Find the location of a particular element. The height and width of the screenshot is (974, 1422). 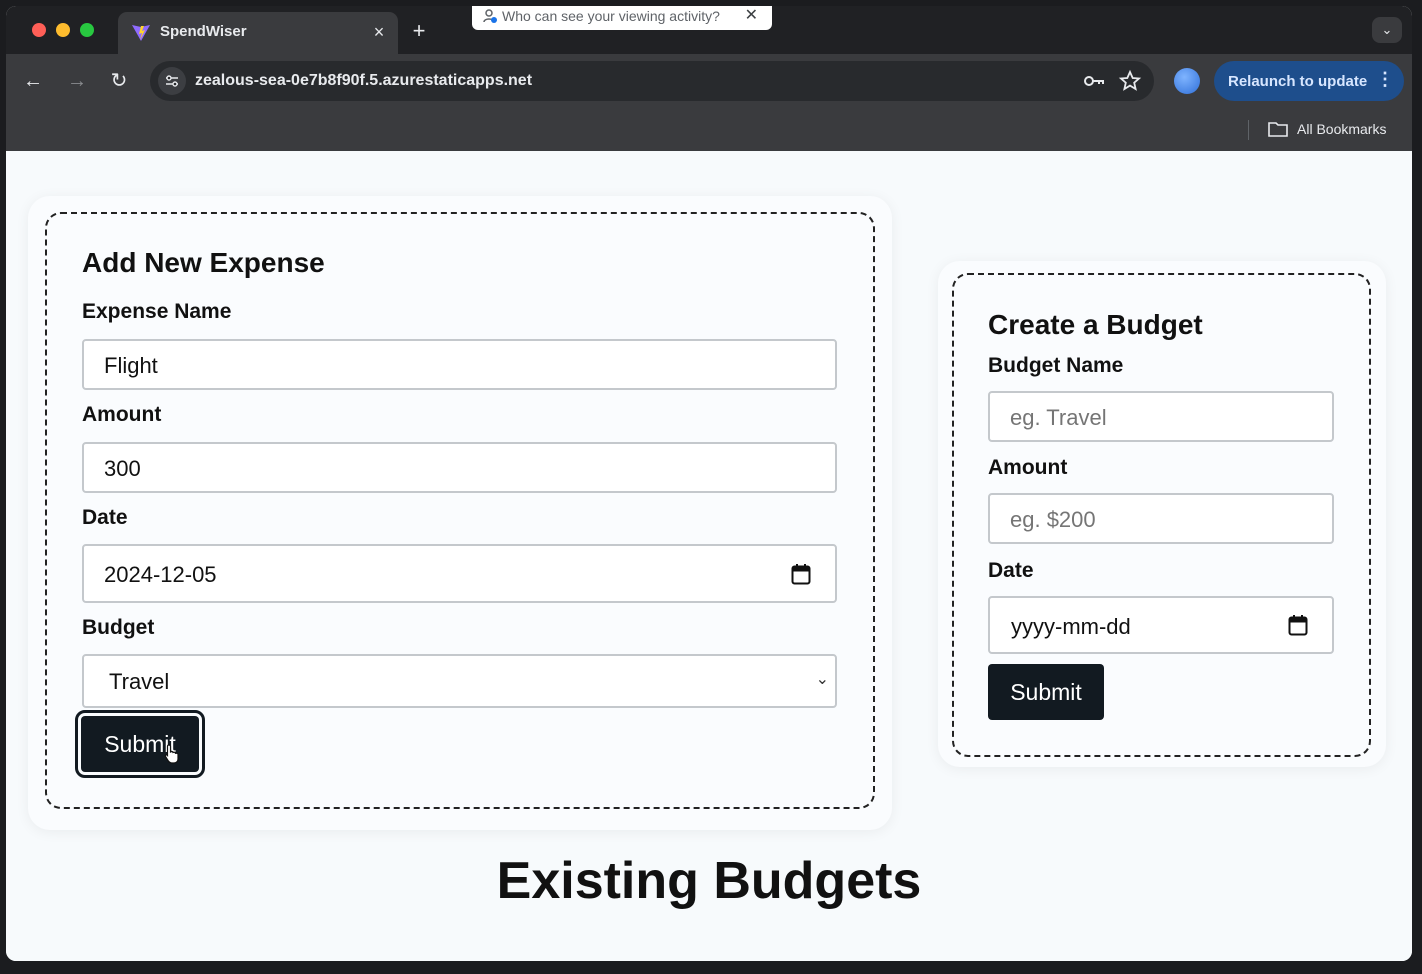

budget-amount-label: Amount is located at coordinates (1028, 467).